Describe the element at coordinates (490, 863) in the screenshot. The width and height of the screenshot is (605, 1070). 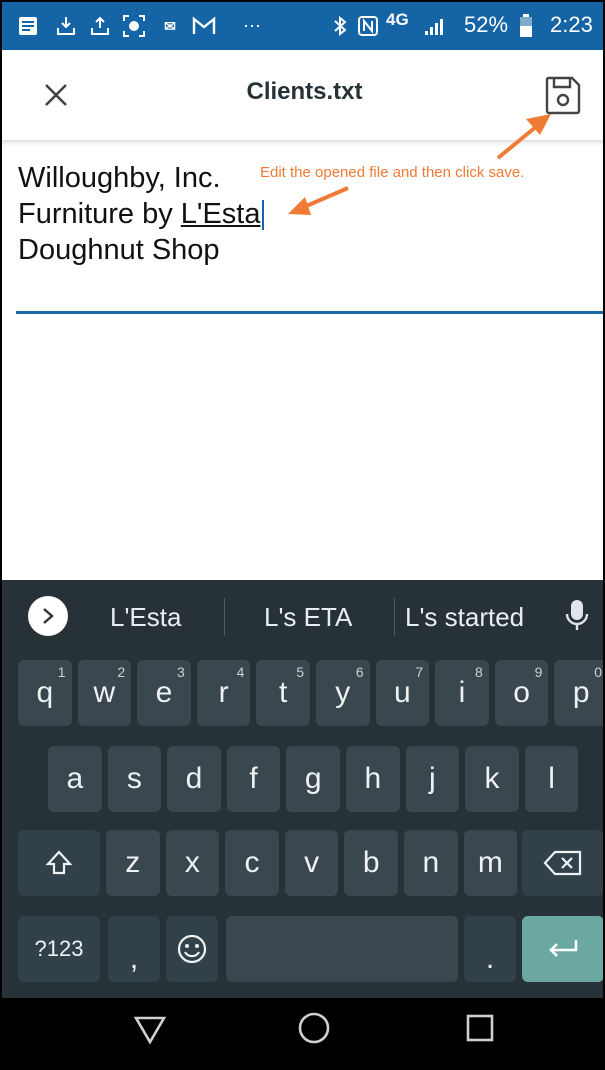
I see `key-m: m` at that location.